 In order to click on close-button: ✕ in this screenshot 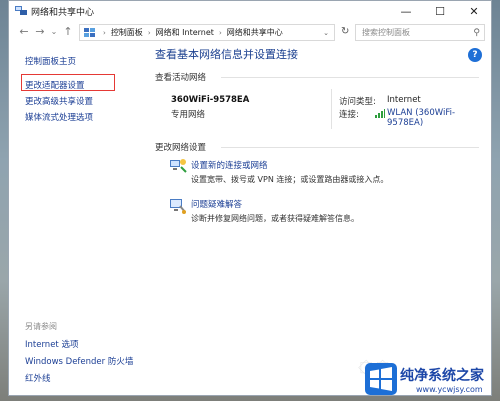, I will do `click(474, 11)`.